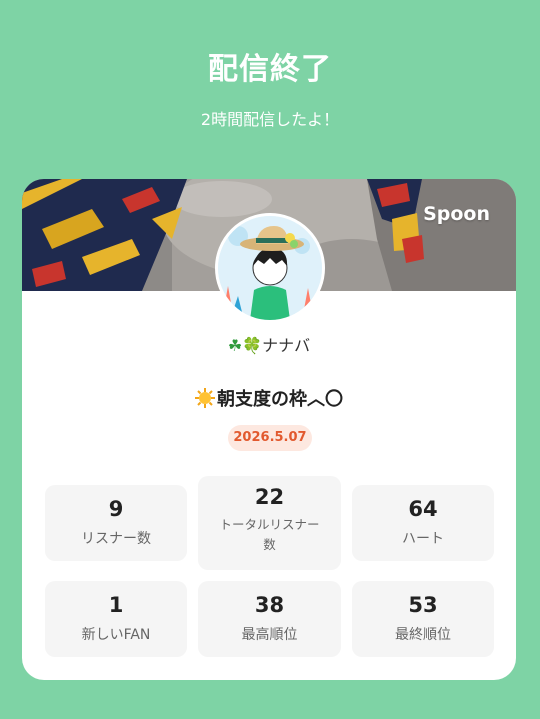 The image size is (540, 719). I want to click on stat-value: 38, so click(269, 605).